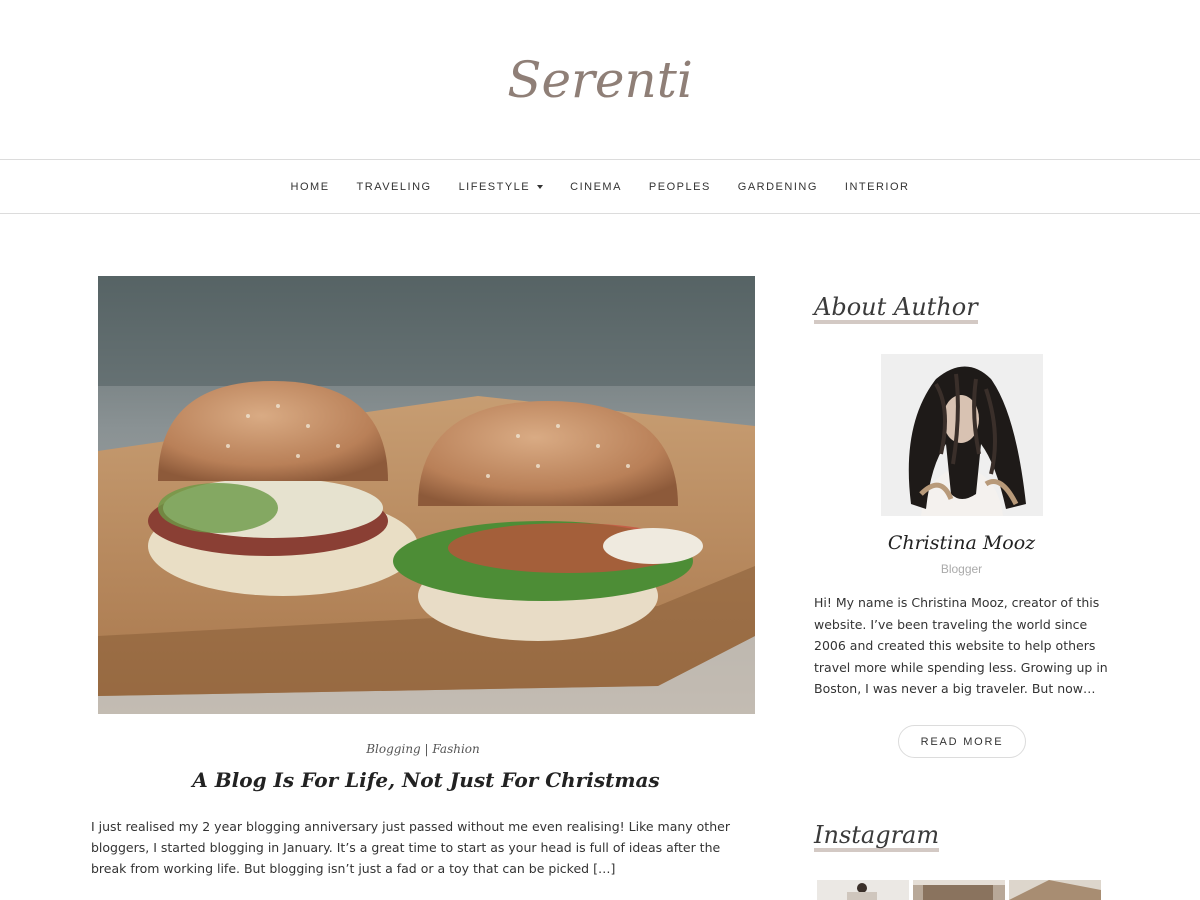  I want to click on nav-item-traveling: TRAVELING, so click(394, 187).